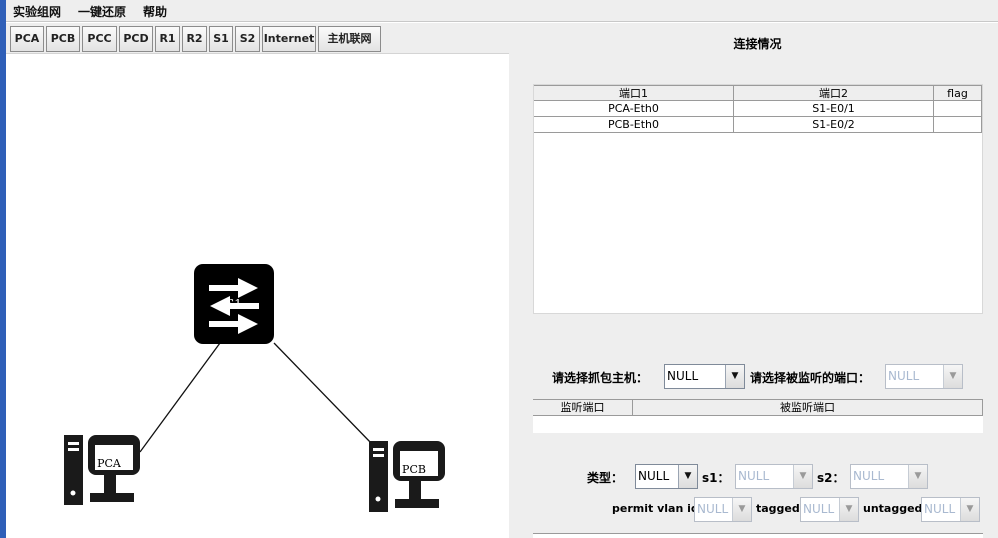 This screenshot has width=998, height=538. I want to click on pc-a: PCA, so click(102, 470).